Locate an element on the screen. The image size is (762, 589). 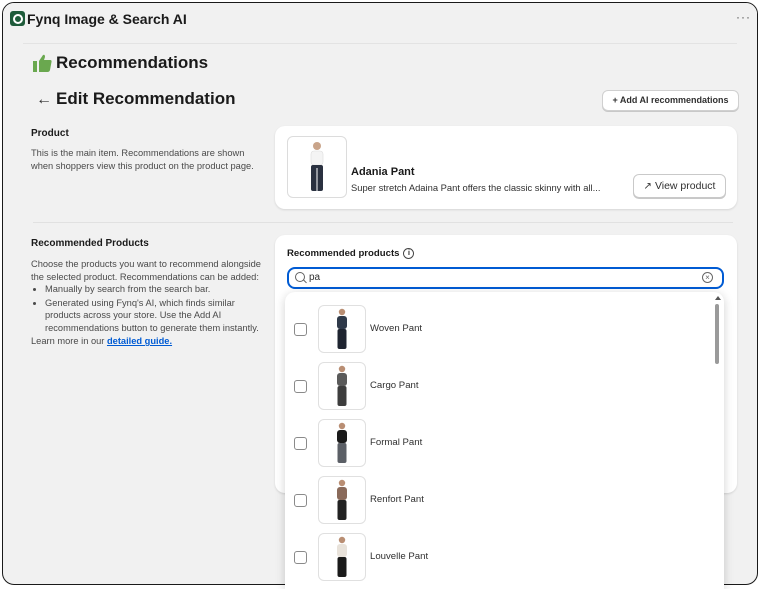
scrollbar is located at coordinates (718, 439).